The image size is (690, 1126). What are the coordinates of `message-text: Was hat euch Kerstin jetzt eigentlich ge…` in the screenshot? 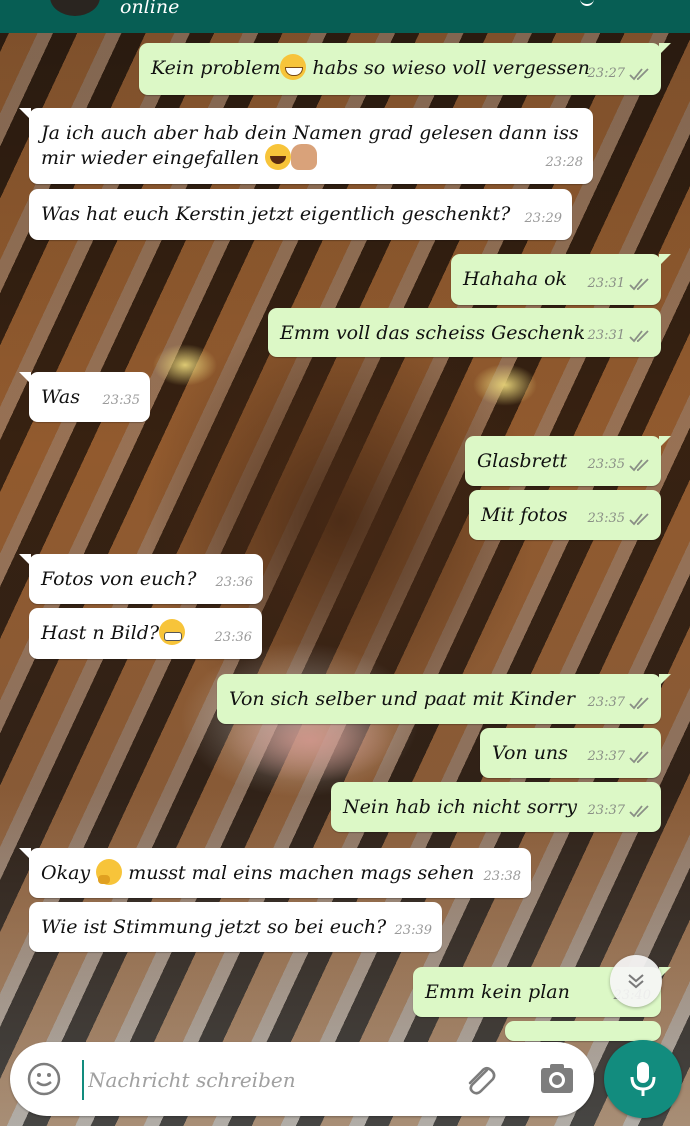 It's located at (276, 214).